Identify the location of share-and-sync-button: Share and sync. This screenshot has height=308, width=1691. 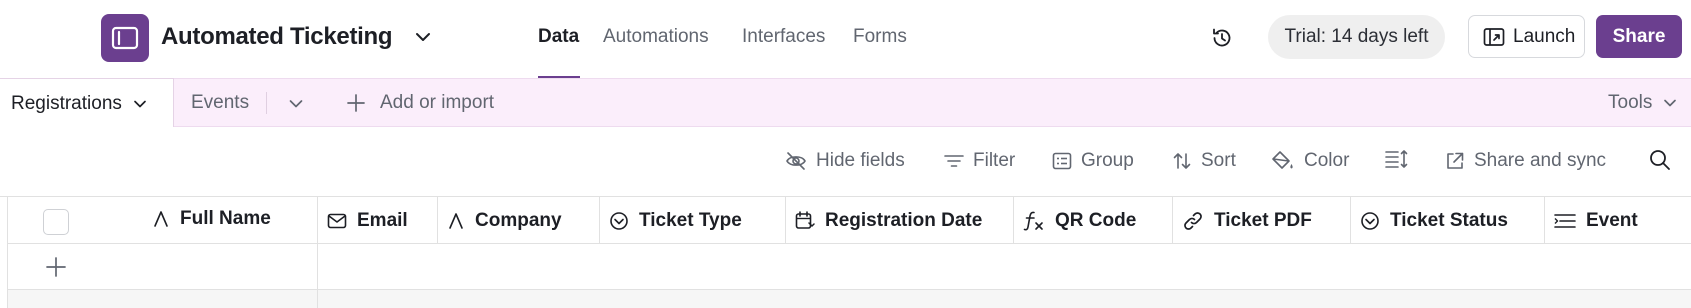
(1525, 161).